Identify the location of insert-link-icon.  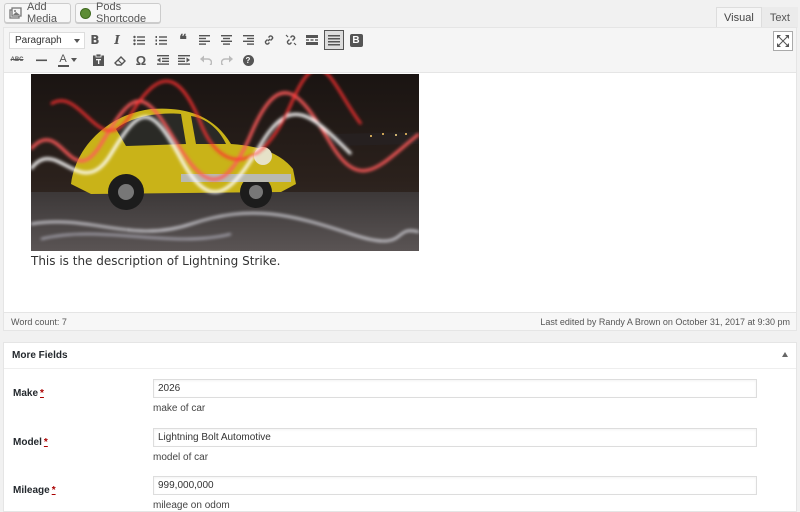
(269, 40).